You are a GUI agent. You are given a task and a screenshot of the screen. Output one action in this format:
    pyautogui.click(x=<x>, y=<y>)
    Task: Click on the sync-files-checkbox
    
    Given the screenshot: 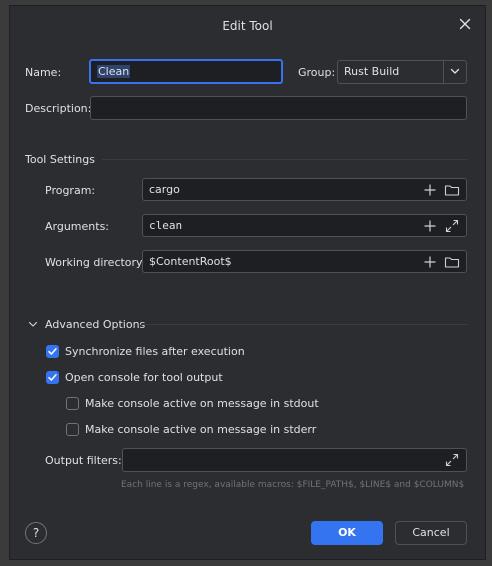 What is the action you would take?
    pyautogui.click(x=52, y=351)
    